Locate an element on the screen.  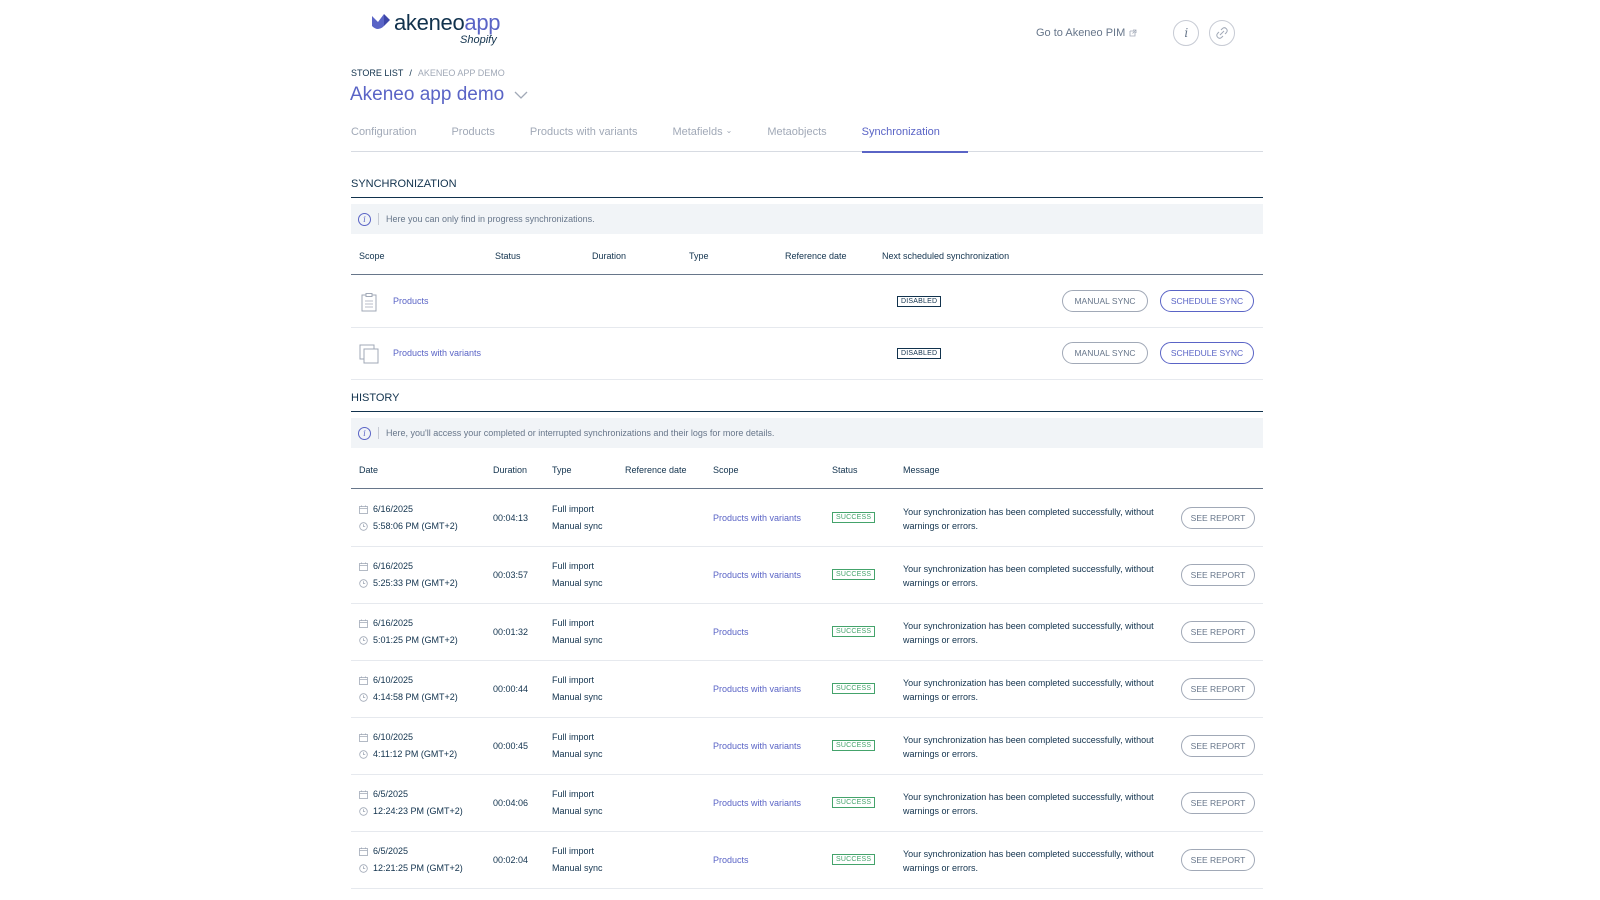
scope-link-products-with-variants: Products with variants is located at coordinates (437, 353).